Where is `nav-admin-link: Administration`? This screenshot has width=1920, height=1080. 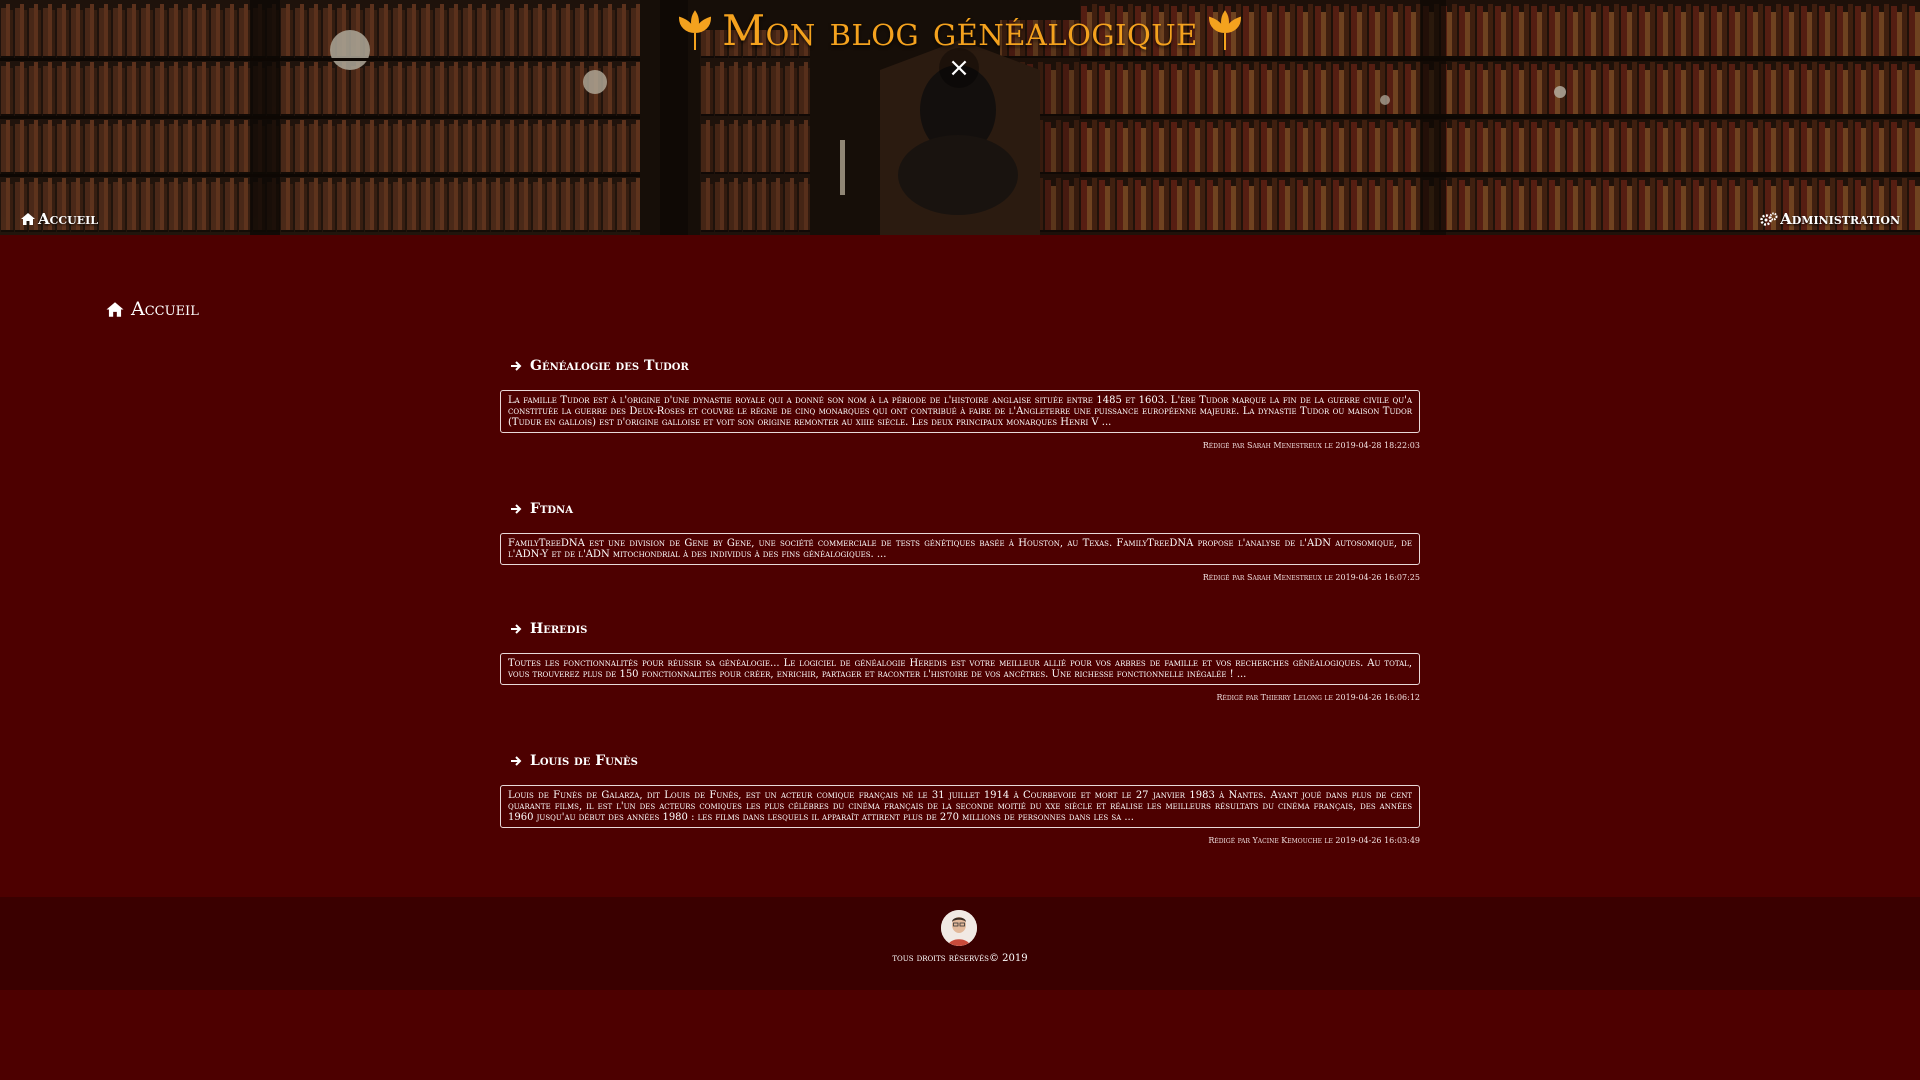
nav-admin-link: Administration is located at coordinates (1830, 219).